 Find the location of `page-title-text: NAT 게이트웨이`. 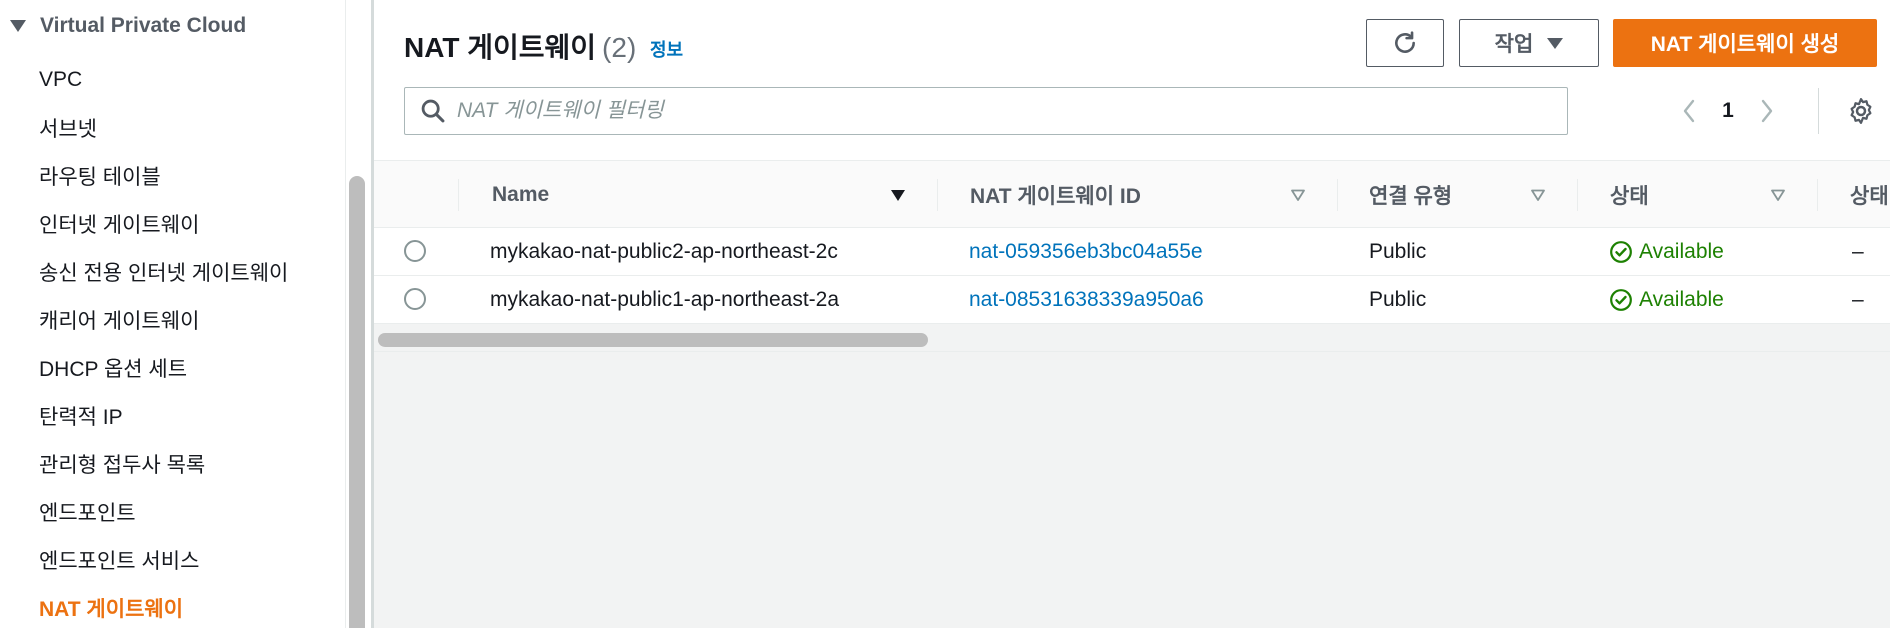

page-title-text: NAT 게이트웨이 is located at coordinates (500, 47).